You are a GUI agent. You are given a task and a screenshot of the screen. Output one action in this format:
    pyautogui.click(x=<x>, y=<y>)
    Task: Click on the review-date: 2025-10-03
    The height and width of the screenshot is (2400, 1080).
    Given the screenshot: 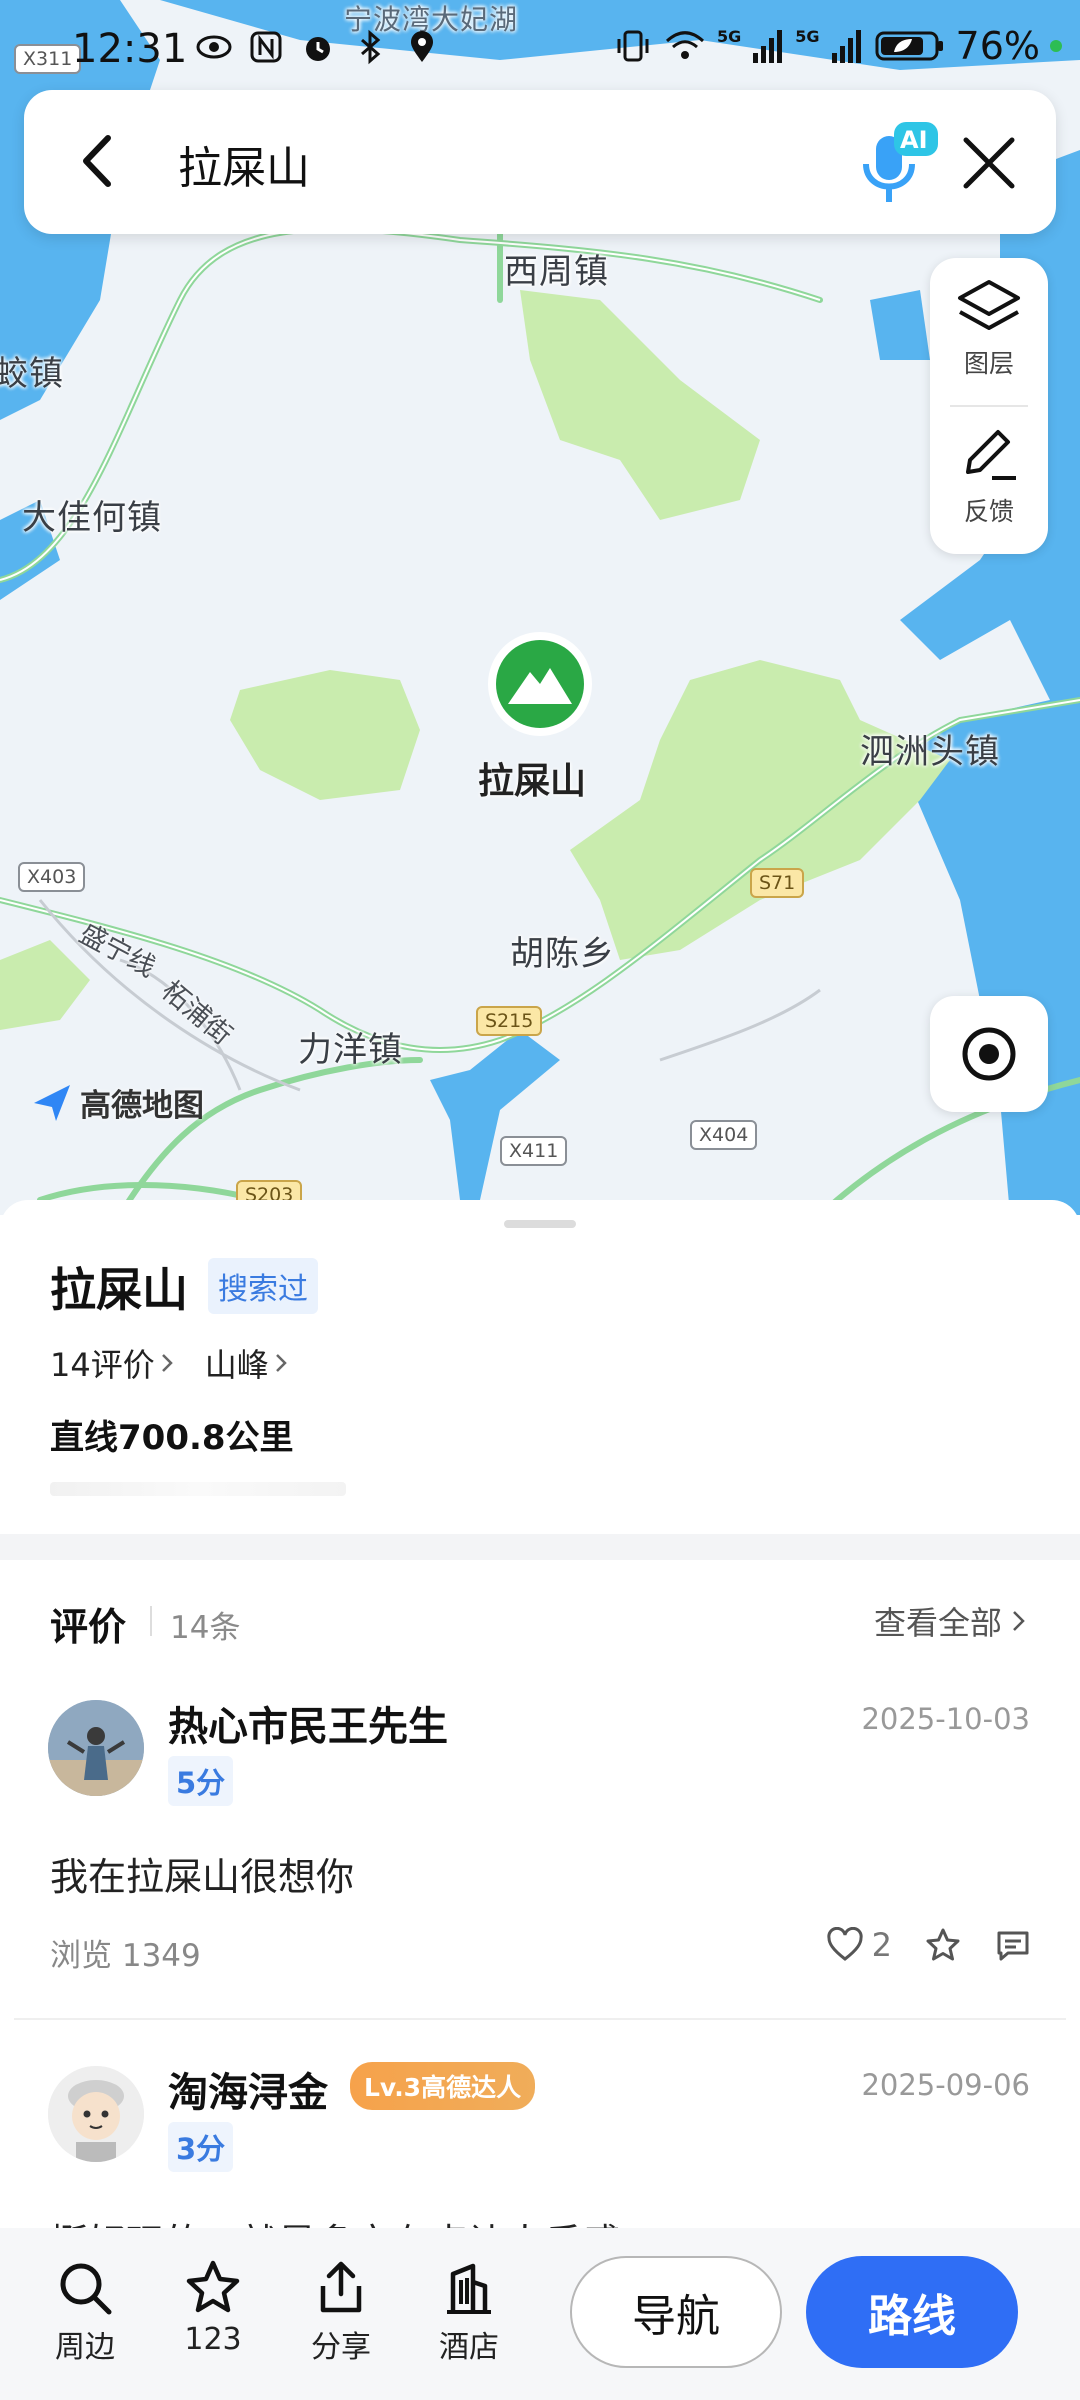 What is the action you would take?
    pyautogui.click(x=945, y=1719)
    